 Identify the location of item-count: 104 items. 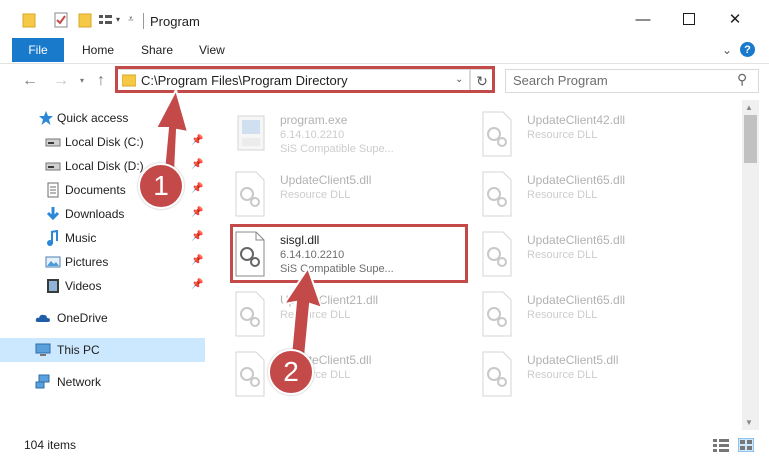
(50, 445).